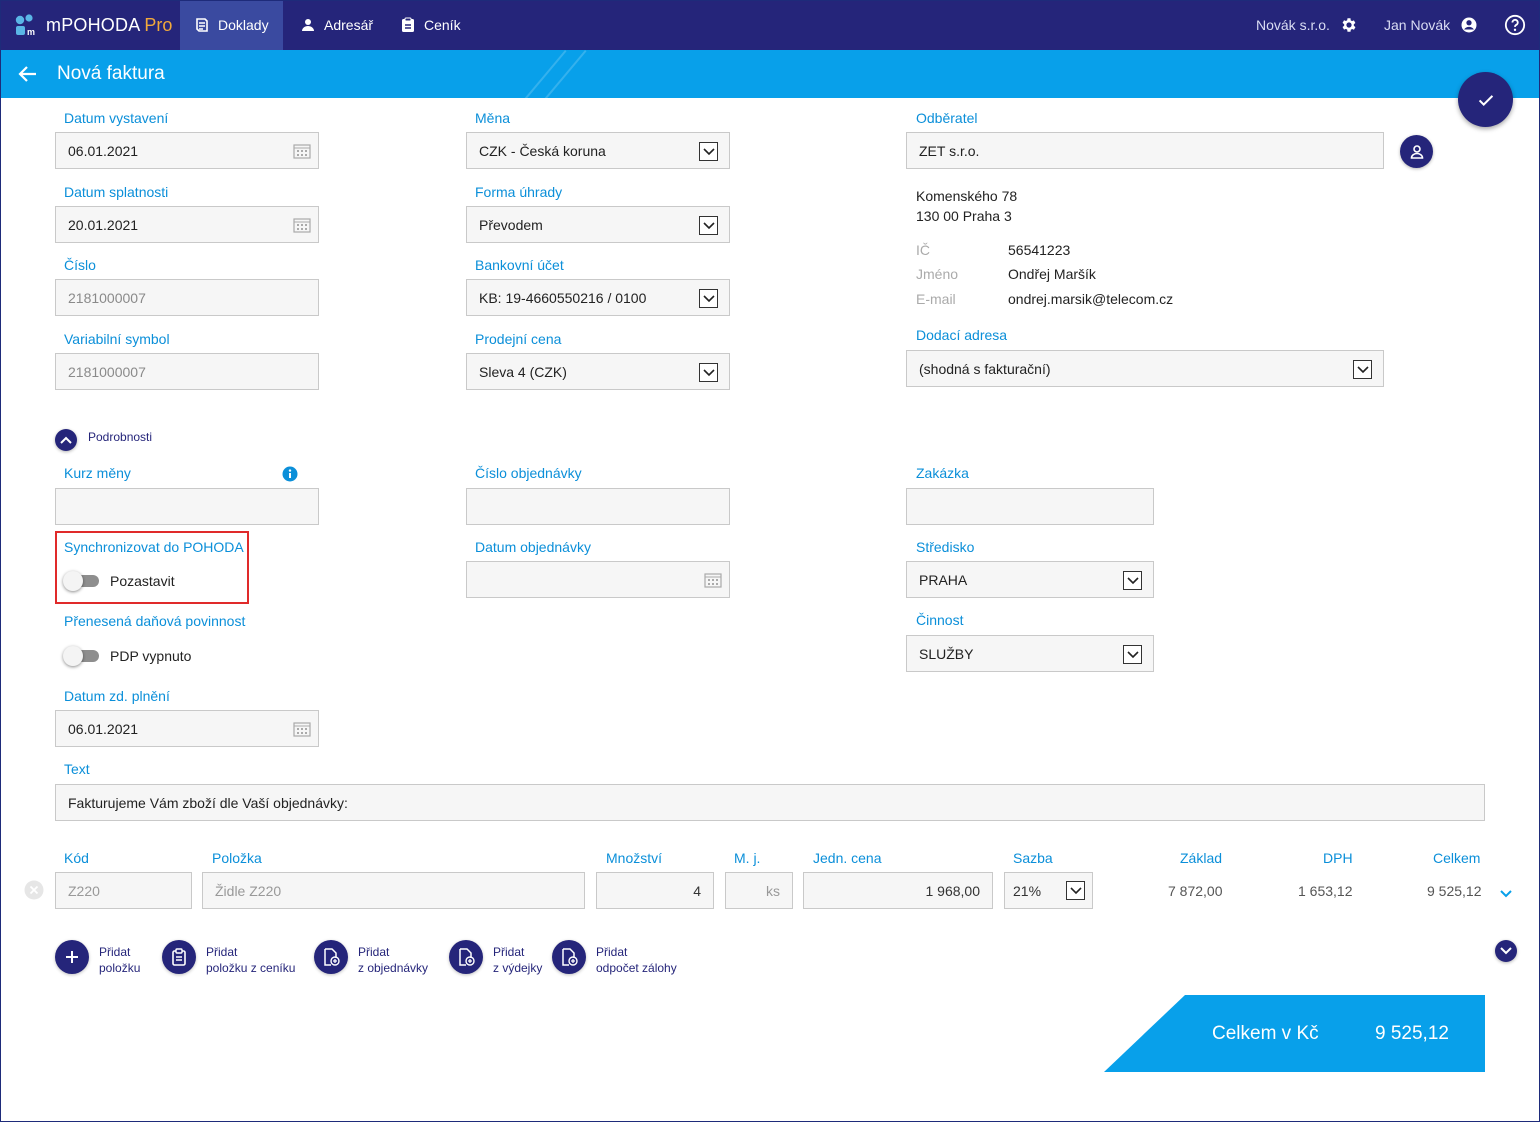  I want to click on row-mnozstvi-value: 4, so click(697, 890).